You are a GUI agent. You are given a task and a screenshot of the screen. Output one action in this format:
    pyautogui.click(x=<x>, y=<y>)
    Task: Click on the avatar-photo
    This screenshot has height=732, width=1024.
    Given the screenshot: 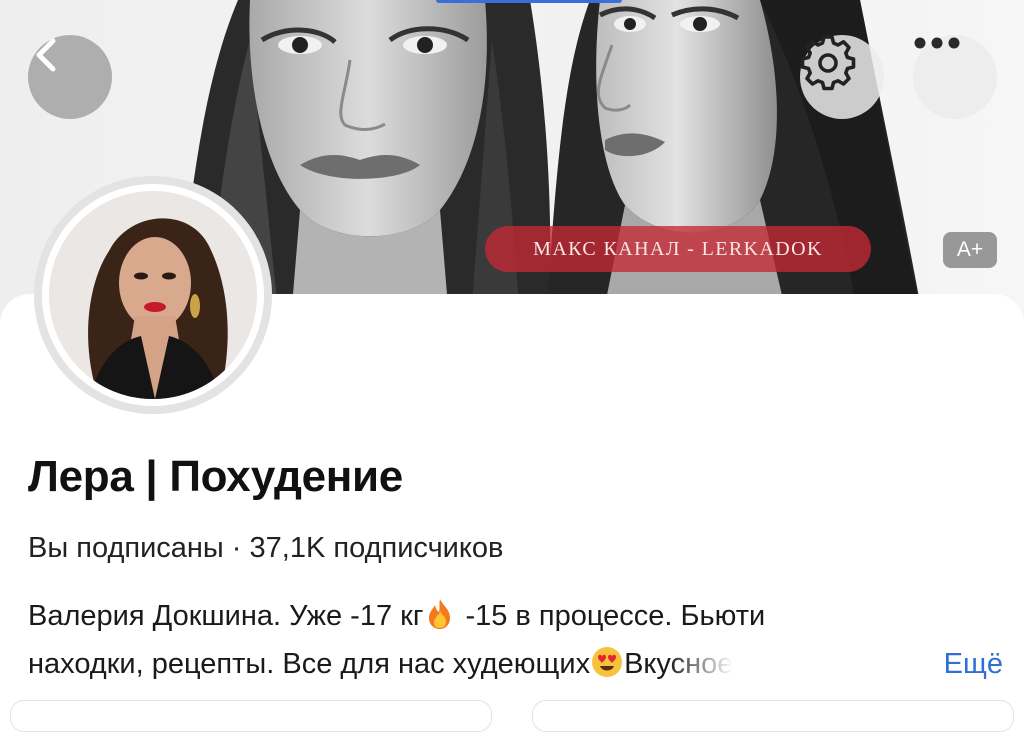 What is the action you would take?
    pyautogui.click(x=153, y=295)
    